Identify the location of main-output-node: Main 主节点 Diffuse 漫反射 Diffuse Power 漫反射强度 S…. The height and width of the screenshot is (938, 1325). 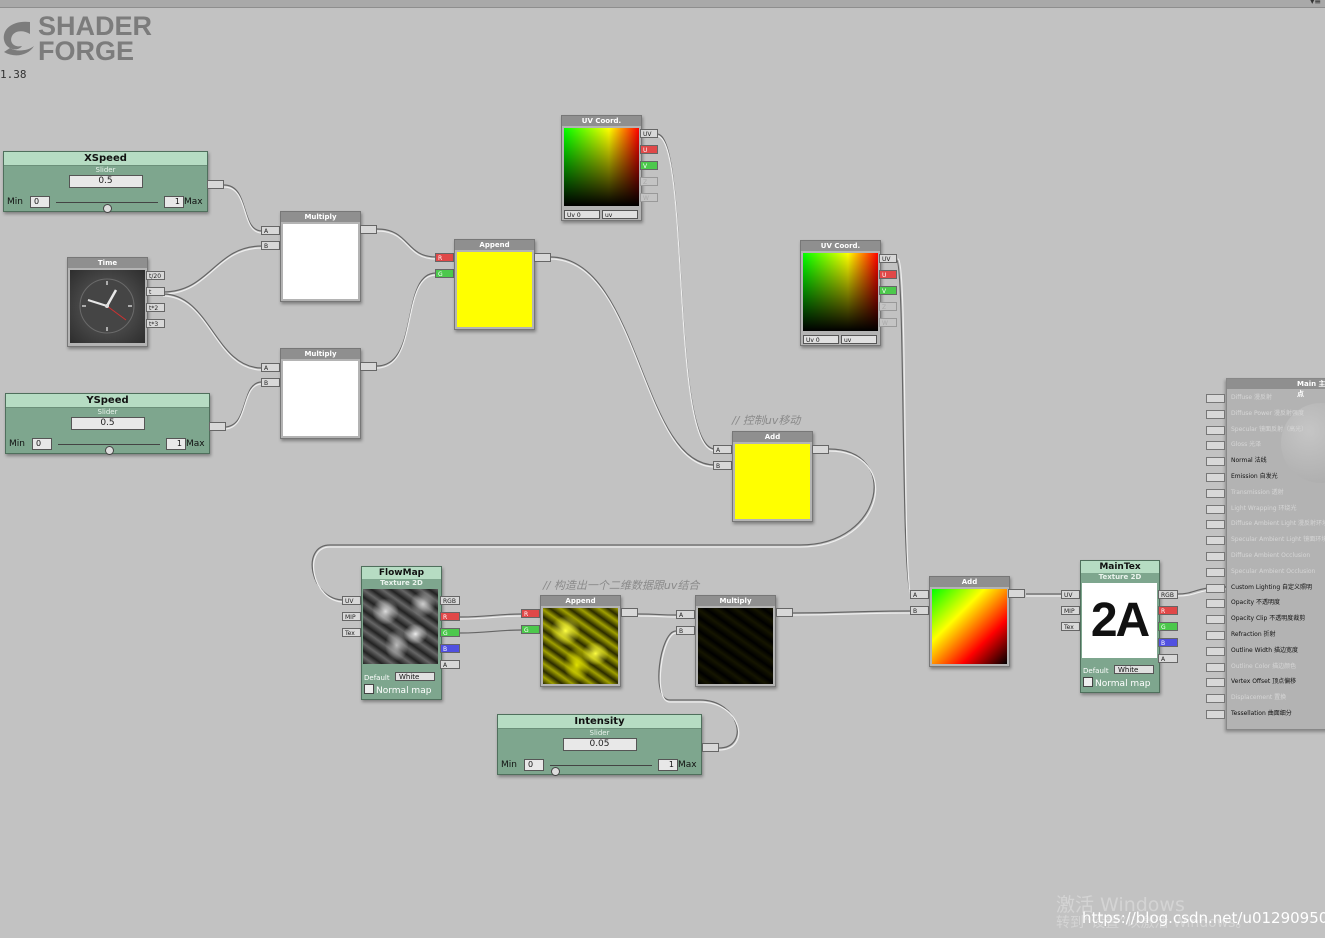
(1265, 554).